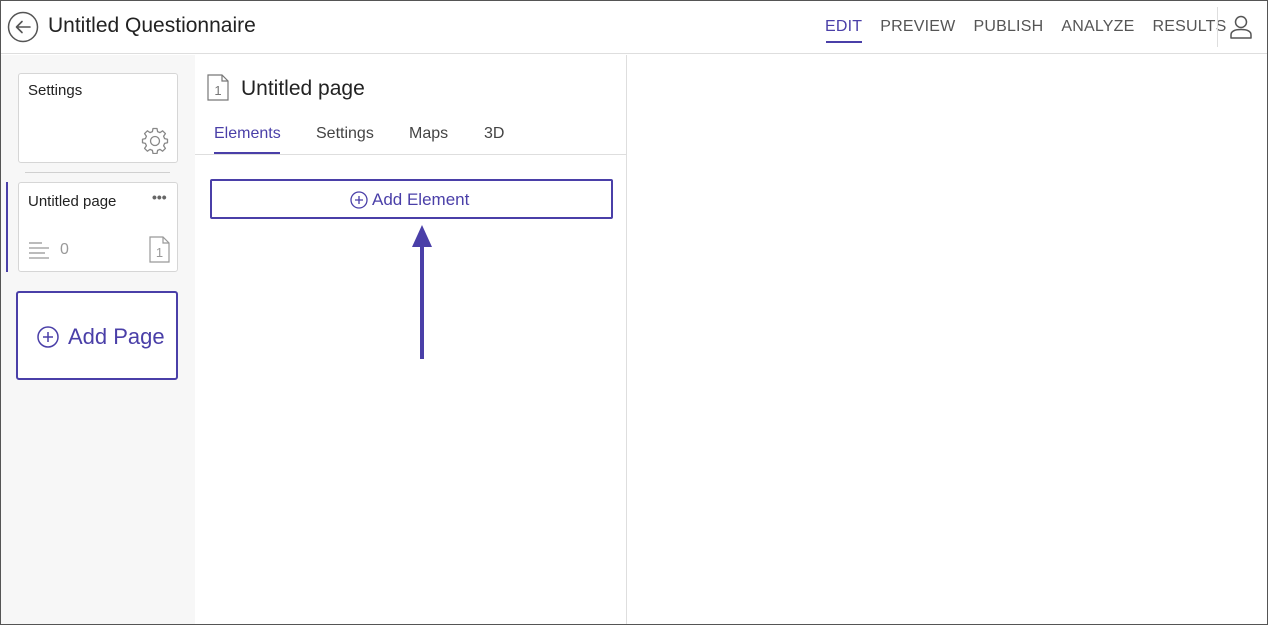  Describe the element at coordinates (421, 199) in the screenshot. I see `add-element-label: Add Element` at that location.